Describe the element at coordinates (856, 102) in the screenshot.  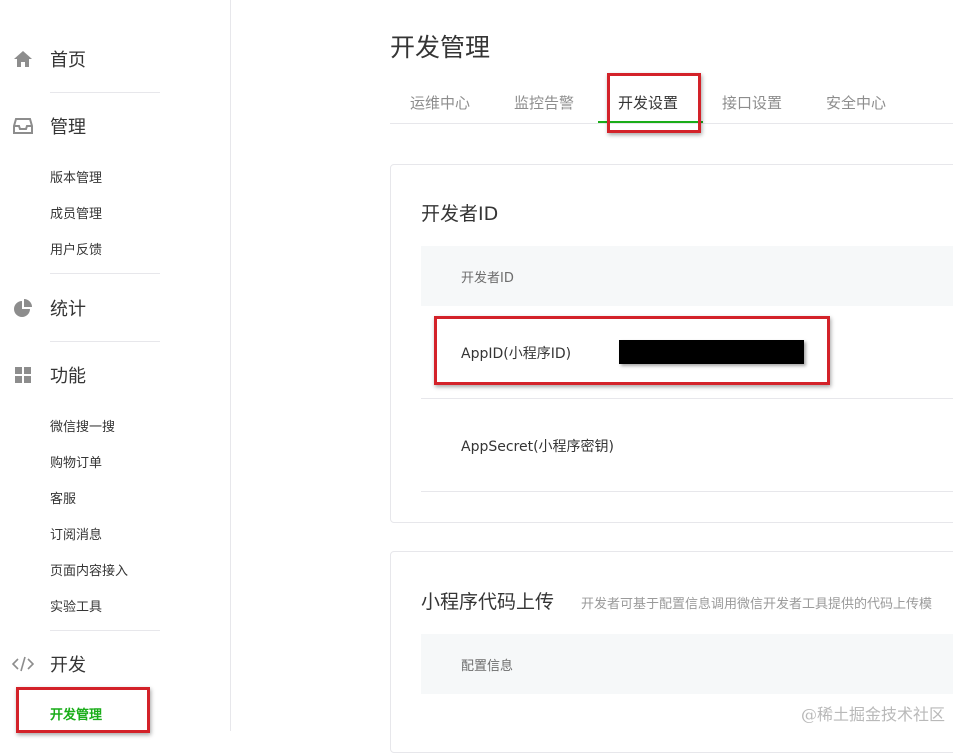
I see `tab-security-center: 安全中心` at that location.